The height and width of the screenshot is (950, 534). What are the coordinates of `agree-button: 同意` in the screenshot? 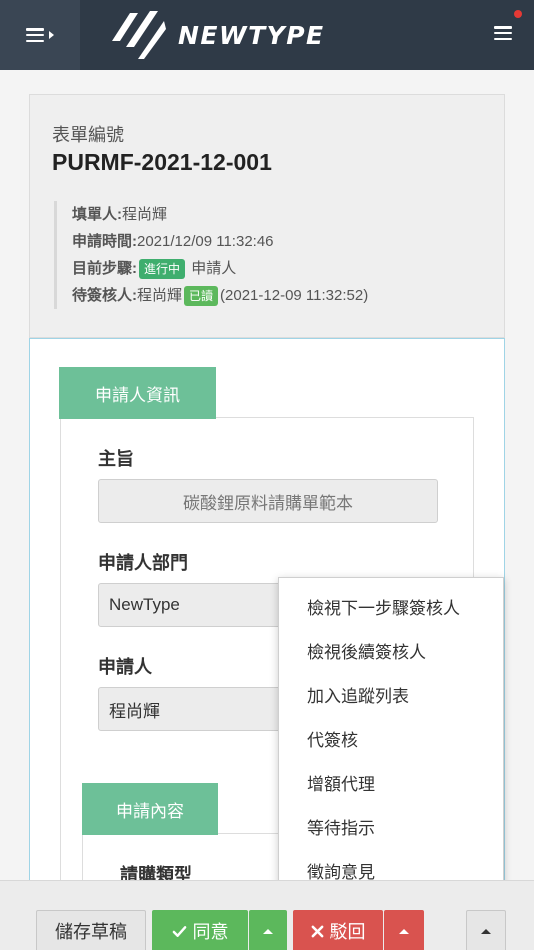 It's located at (200, 930).